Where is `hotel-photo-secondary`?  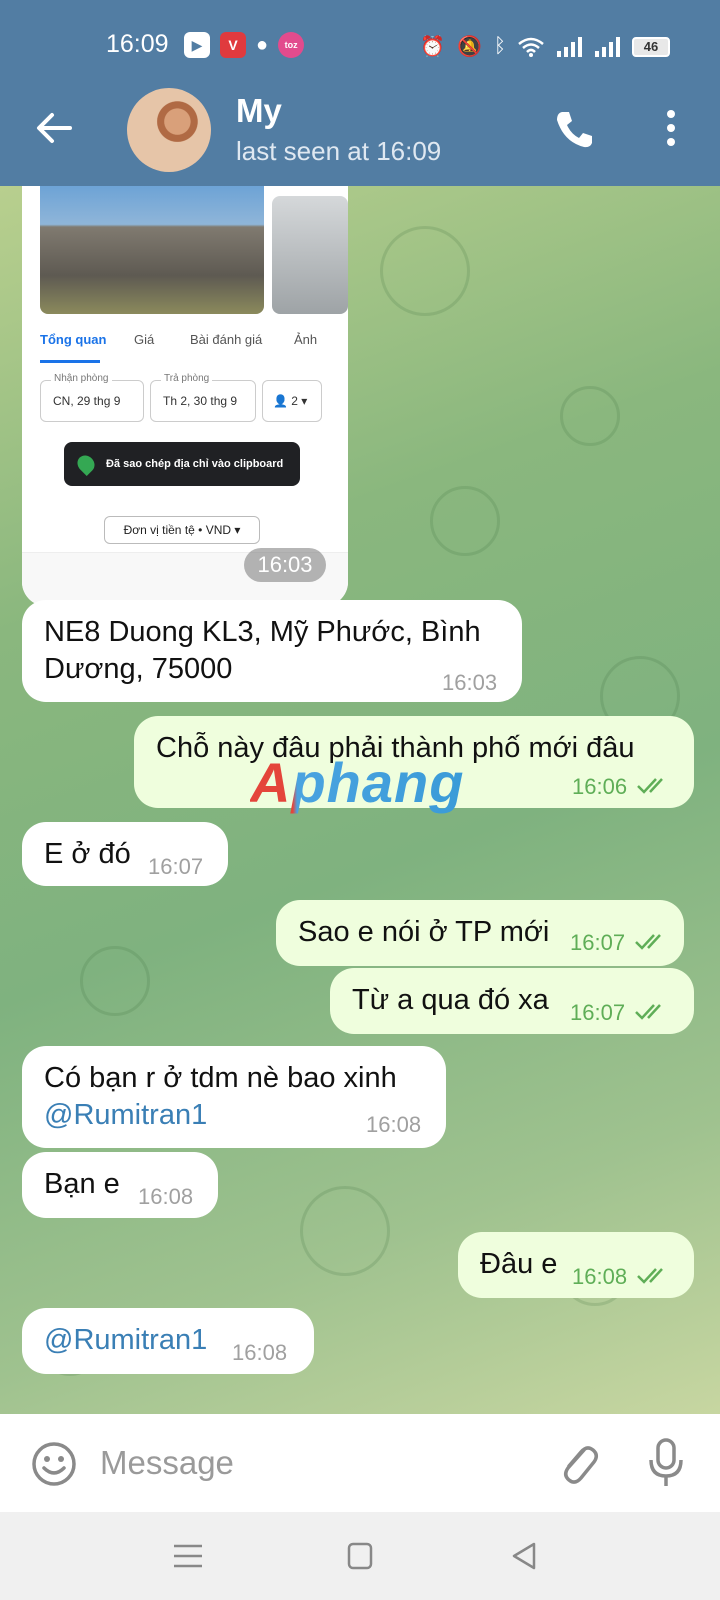
hotel-photo-secondary is located at coordinates (310, 255).